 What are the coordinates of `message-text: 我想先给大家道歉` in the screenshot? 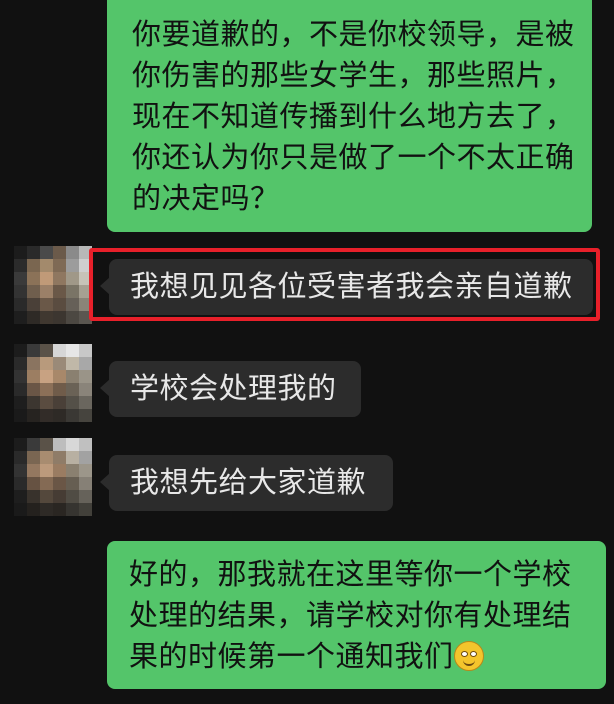 It's located at (248, 482).